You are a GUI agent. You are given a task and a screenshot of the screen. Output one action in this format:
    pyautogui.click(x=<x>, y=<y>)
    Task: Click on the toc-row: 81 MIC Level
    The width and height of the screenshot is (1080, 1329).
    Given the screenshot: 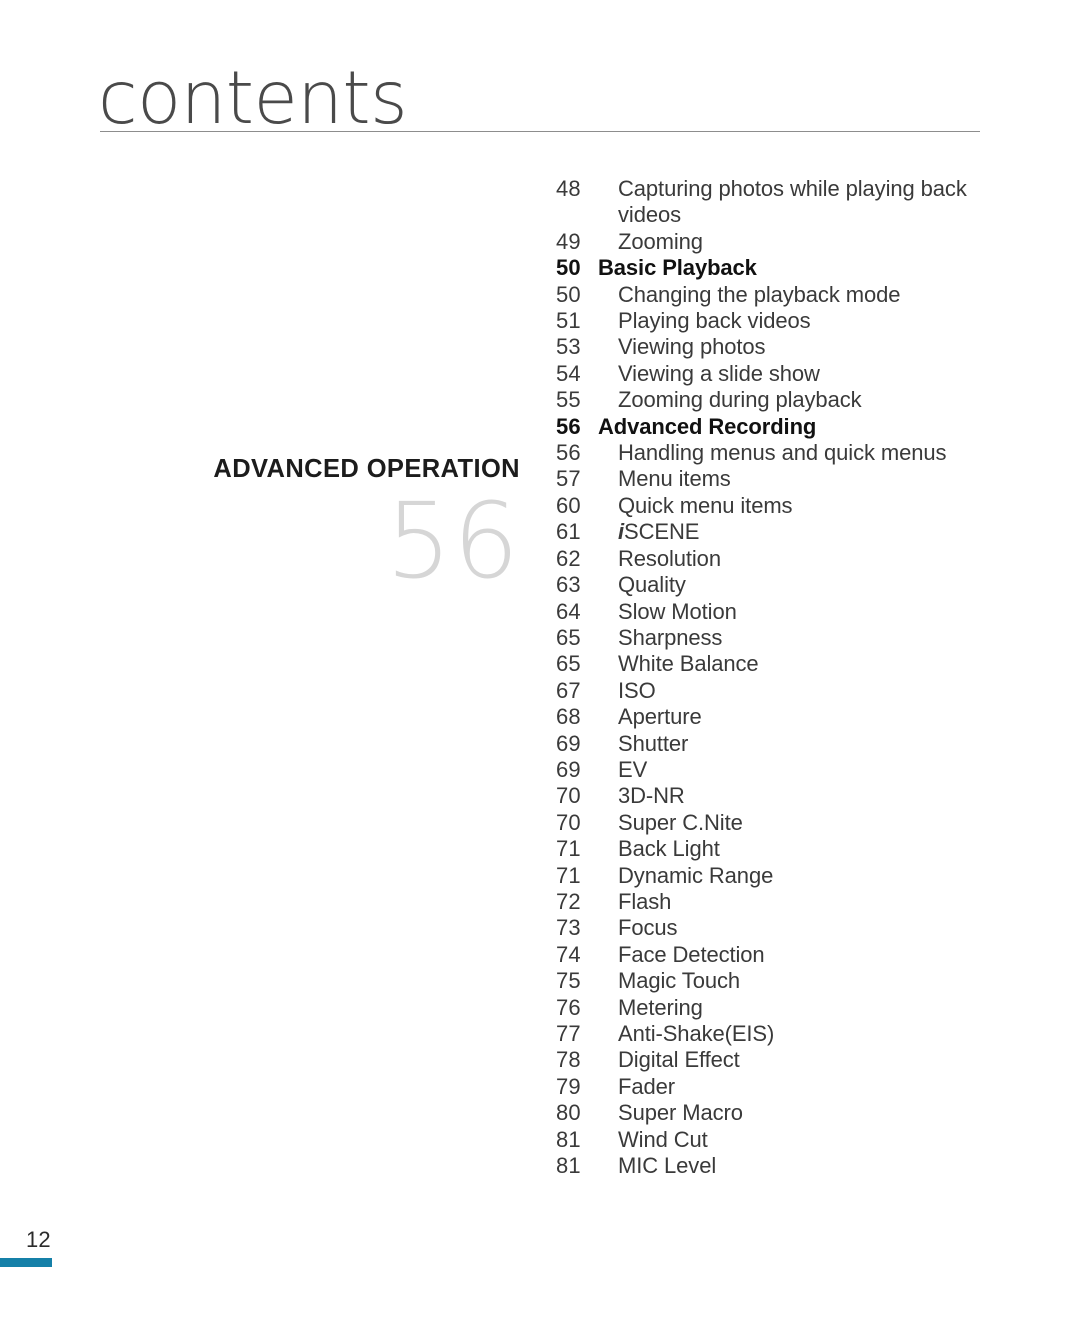 What is the action you would take?
    pyautogui.click(x=791, y=1166)
    